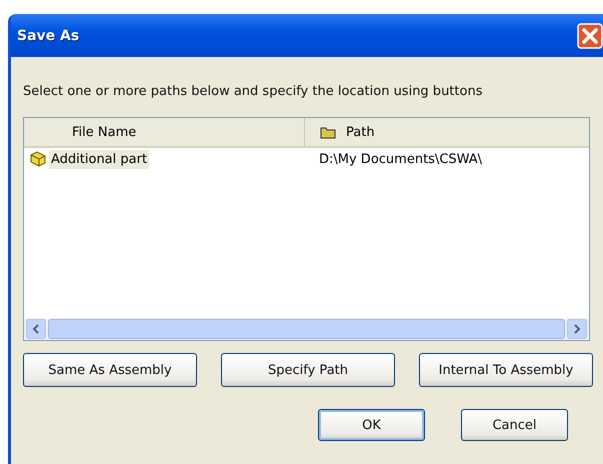 The image size is (603, 464). What do you see at coordinates (328, 132) in the screenshot?
I see `folder-icon` at bounding box center [328, 132].